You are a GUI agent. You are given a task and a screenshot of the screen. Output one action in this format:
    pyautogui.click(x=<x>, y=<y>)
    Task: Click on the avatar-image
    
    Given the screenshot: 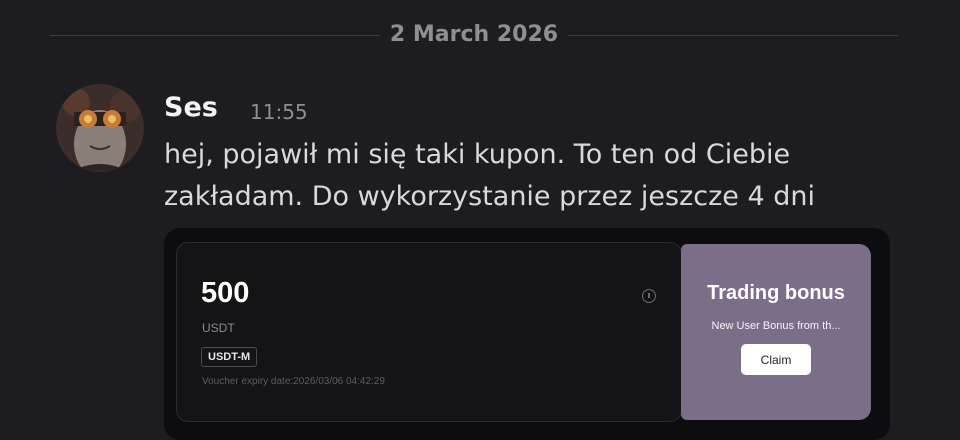 What is the action you would take?
    pyautogui.click(x=100, y=128)
    